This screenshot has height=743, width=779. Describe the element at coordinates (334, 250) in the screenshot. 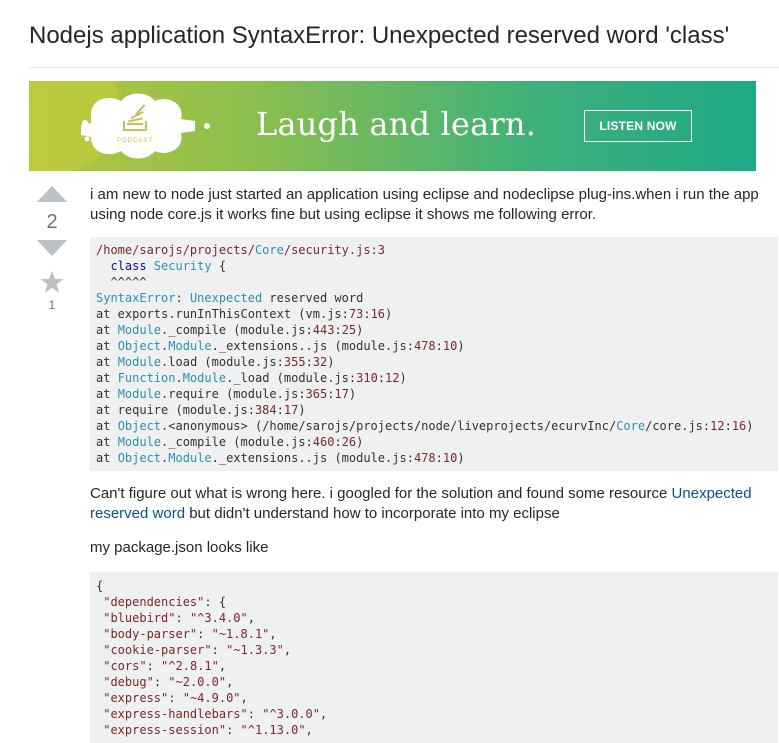

I see `code-token: /security.js:3` at that location.